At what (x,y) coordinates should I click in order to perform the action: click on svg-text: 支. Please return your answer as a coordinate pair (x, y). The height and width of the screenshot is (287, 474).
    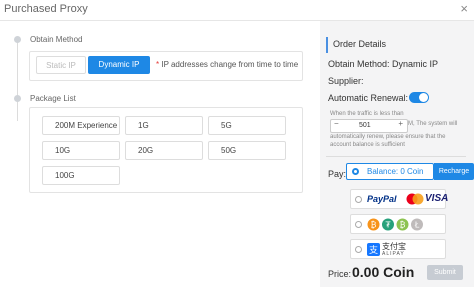
    Looking at the image, I should click on (373, 250).